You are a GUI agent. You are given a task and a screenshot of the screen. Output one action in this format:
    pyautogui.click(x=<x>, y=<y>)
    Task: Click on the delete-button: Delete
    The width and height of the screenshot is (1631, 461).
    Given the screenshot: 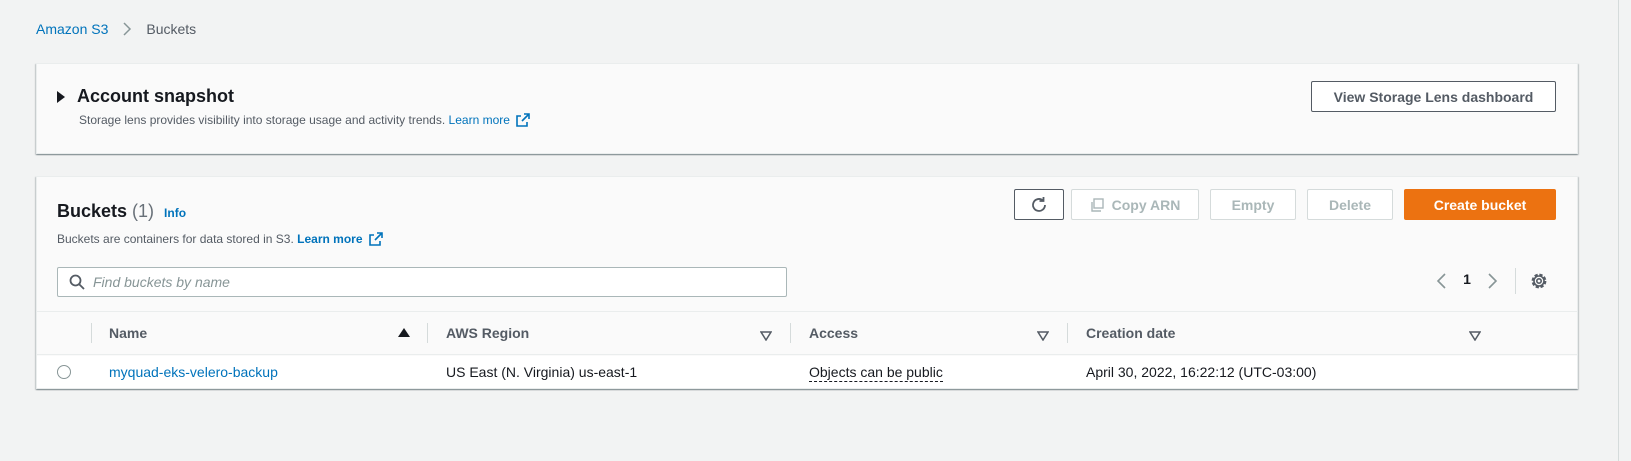 What is the action you would take?
    pyautogui.click(x=1350, y=204)
    